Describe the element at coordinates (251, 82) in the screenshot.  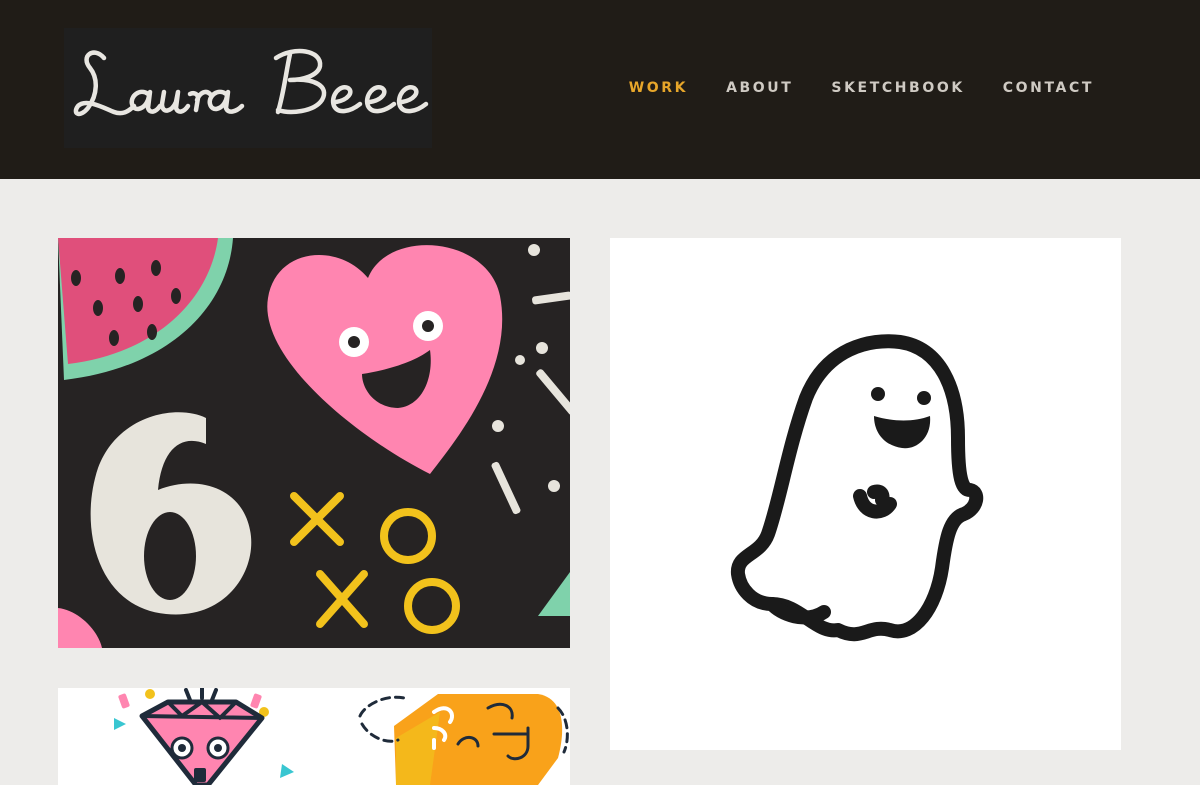
I see `logo-wordmark-icon` at that location.